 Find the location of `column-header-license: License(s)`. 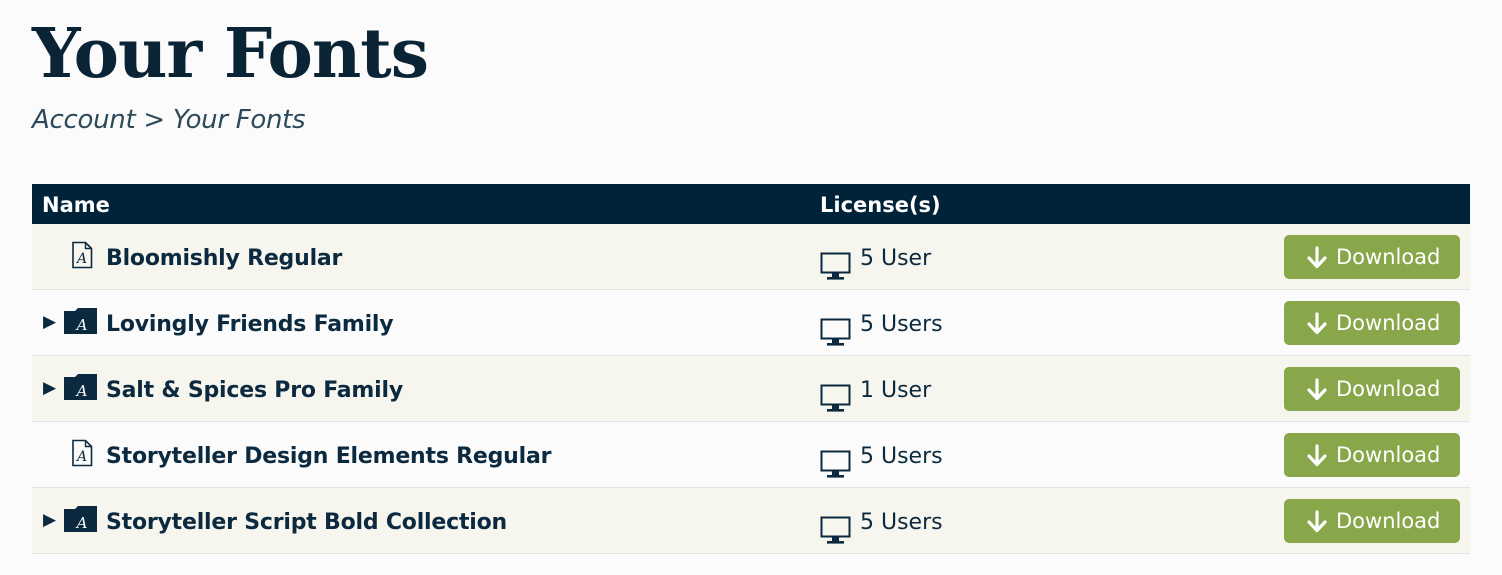

column-header-license: License(s) is located at coordinates (880, 205).